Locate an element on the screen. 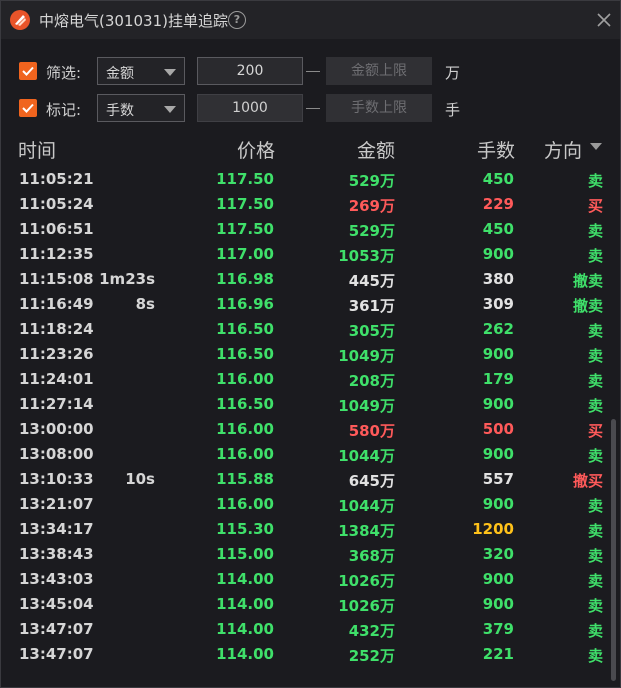 The width and height of the screenshot is (621, 688). window-title: 中熔电气(301031)挂单追踪 is located at coordinates (133, 21).